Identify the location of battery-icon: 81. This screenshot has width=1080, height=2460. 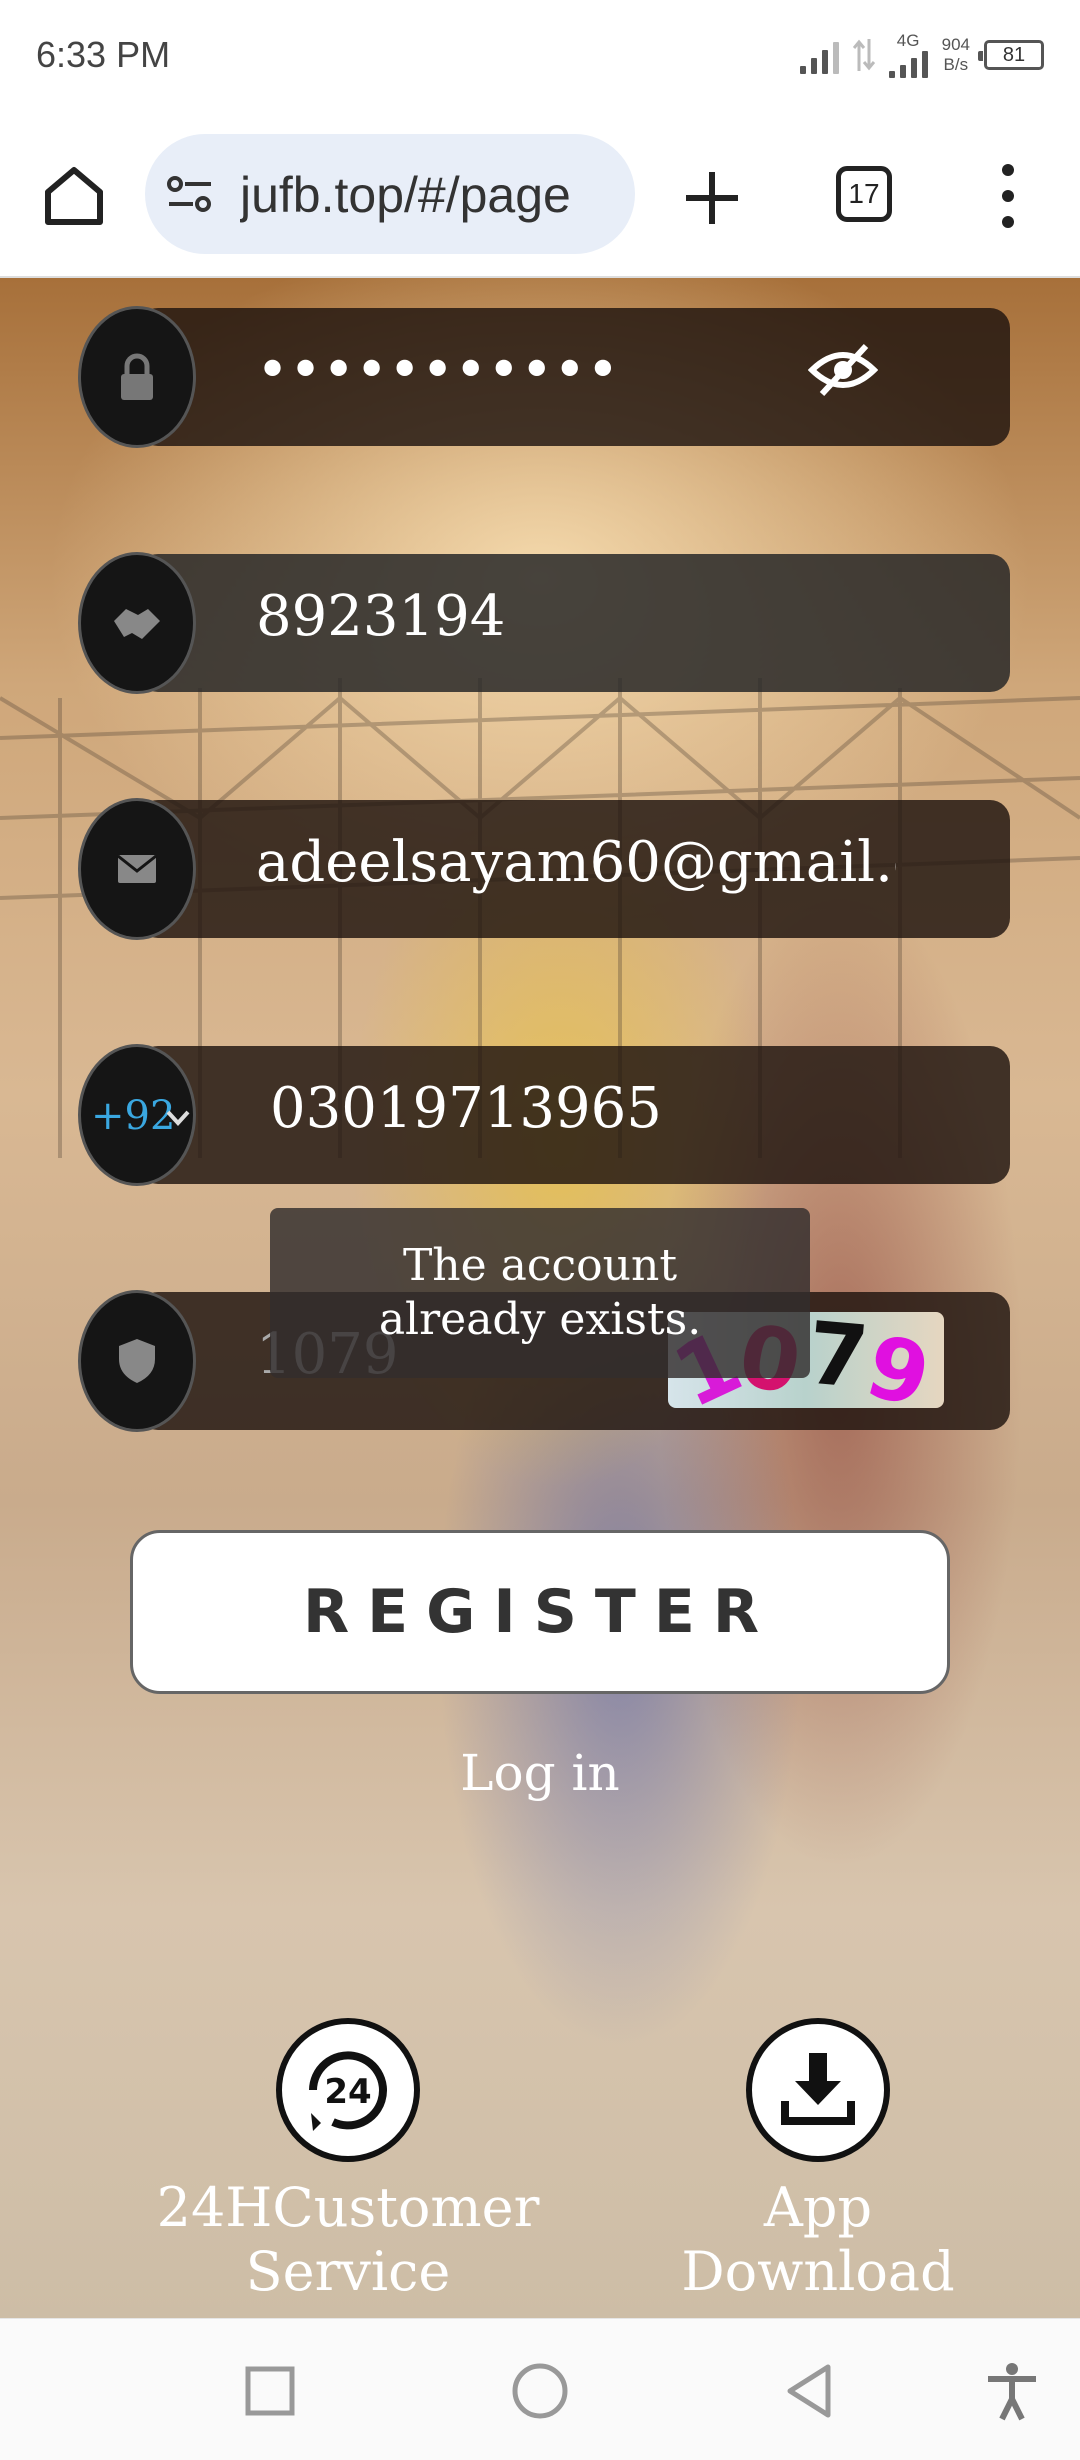
(1011, 55).